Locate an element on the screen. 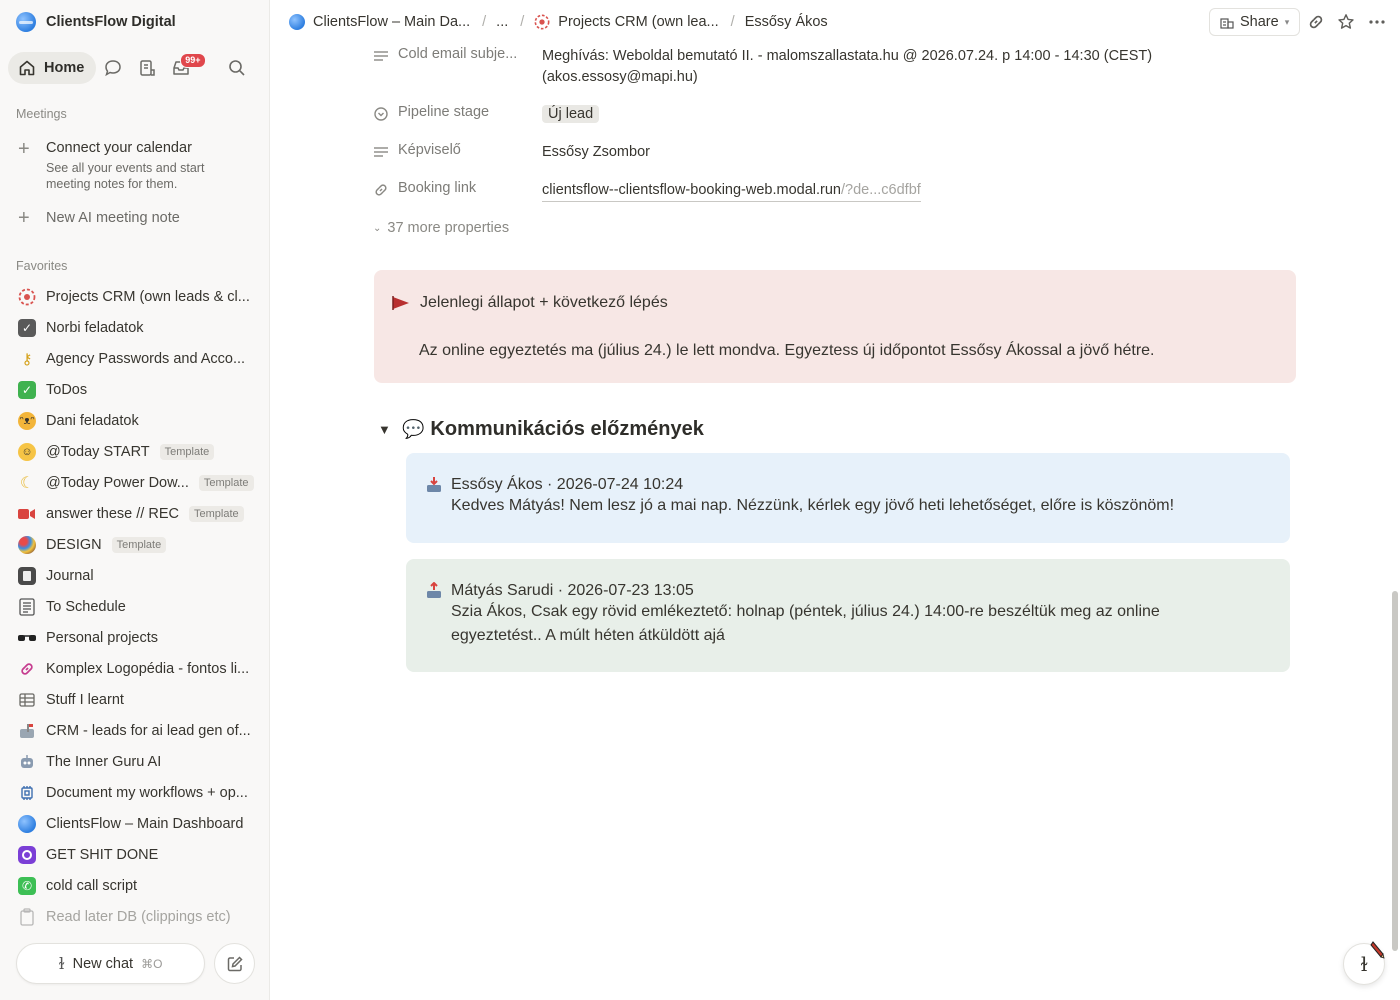 The image size is (1400, 1000). share-label: Share is located at coordinates (1259, 22).